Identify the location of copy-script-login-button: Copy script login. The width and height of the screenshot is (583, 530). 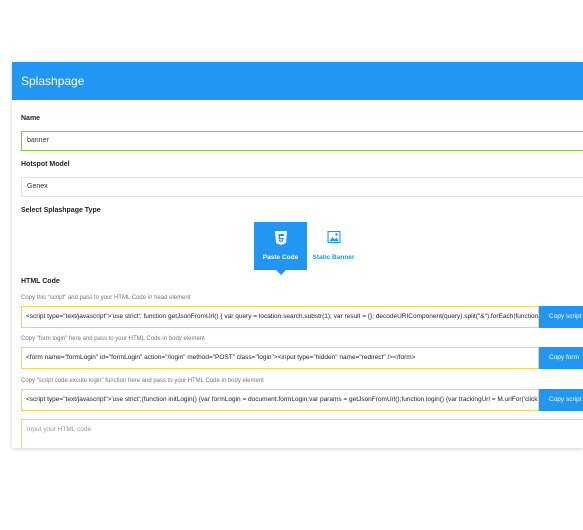
(561, 400).